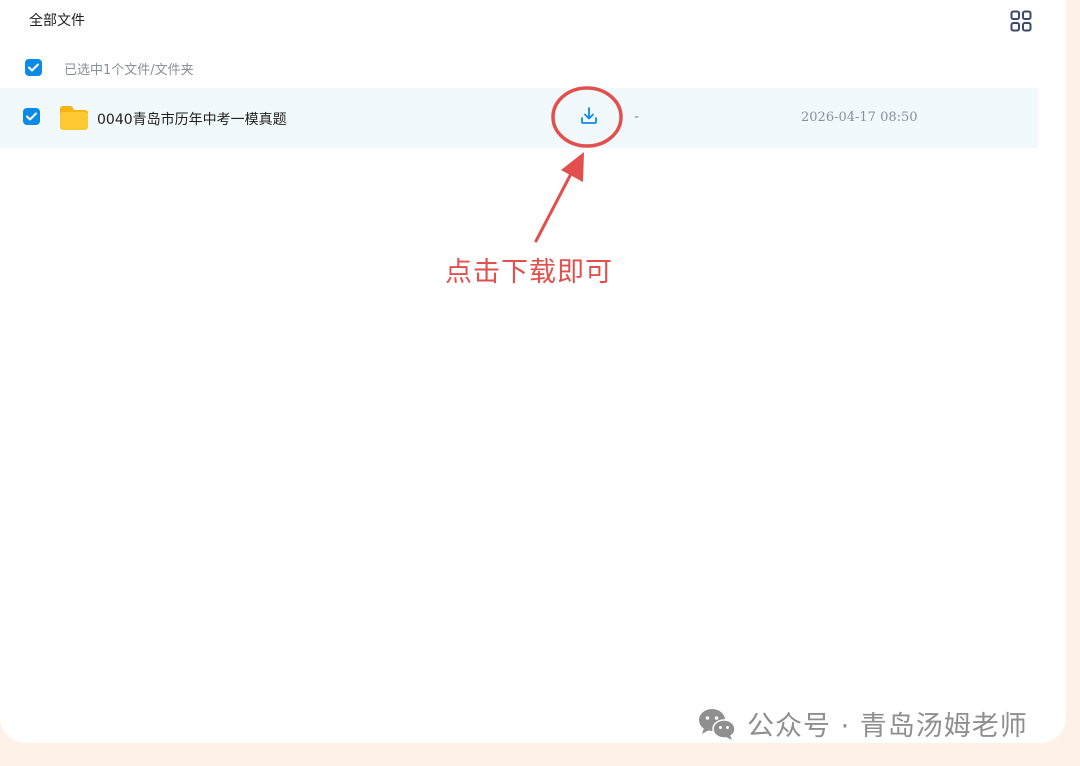  I want to click on download-button, so click(589, 116).